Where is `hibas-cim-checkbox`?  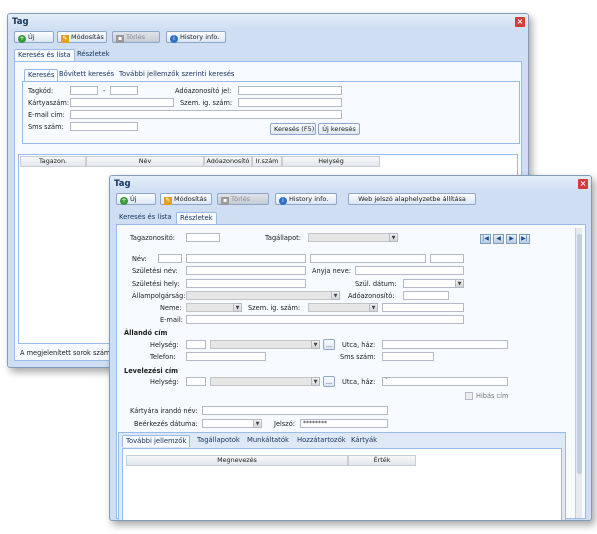
hibas-cim-checkbox is located at coordinates (469, 396).